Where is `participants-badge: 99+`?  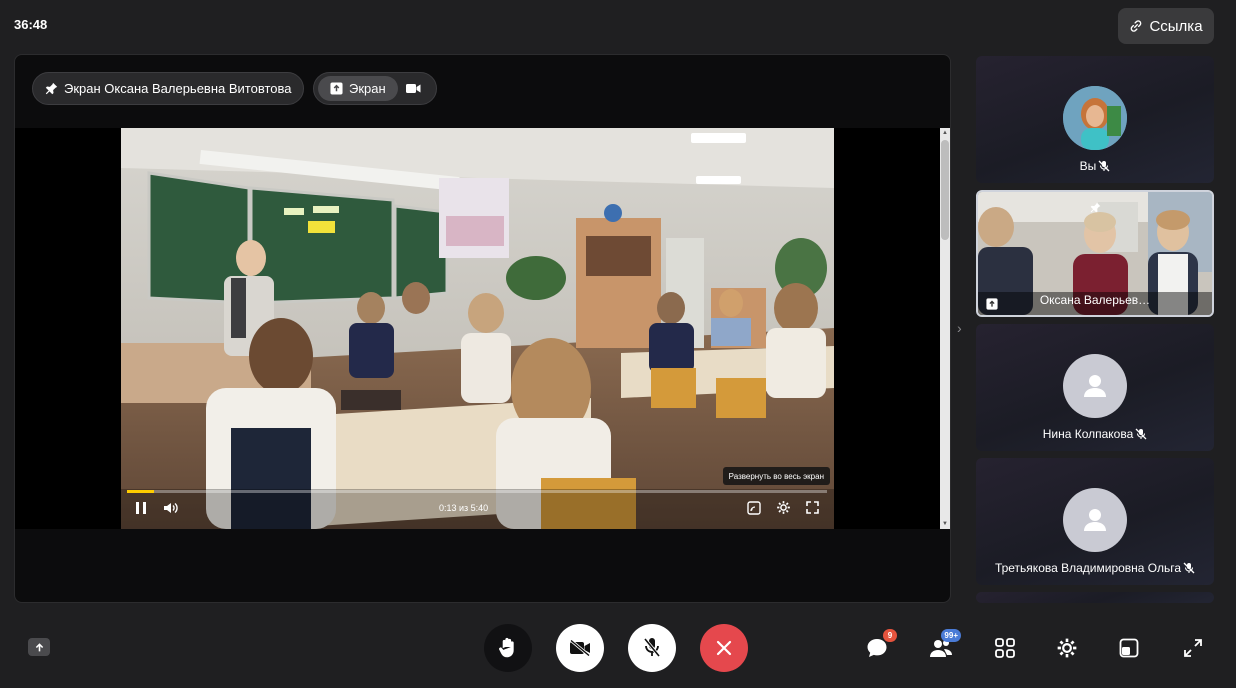 participants-badge: 99+ is located at coordinates (951, 635).